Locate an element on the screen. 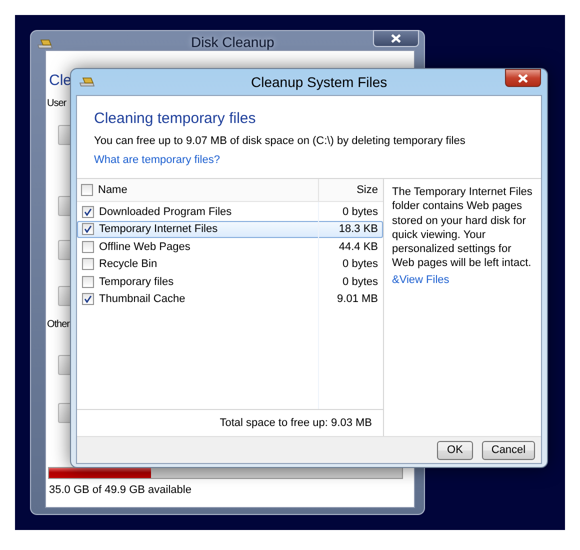 The image size is (580, 550). category-size: 44.4 KB is located at coordinates (358, 246).